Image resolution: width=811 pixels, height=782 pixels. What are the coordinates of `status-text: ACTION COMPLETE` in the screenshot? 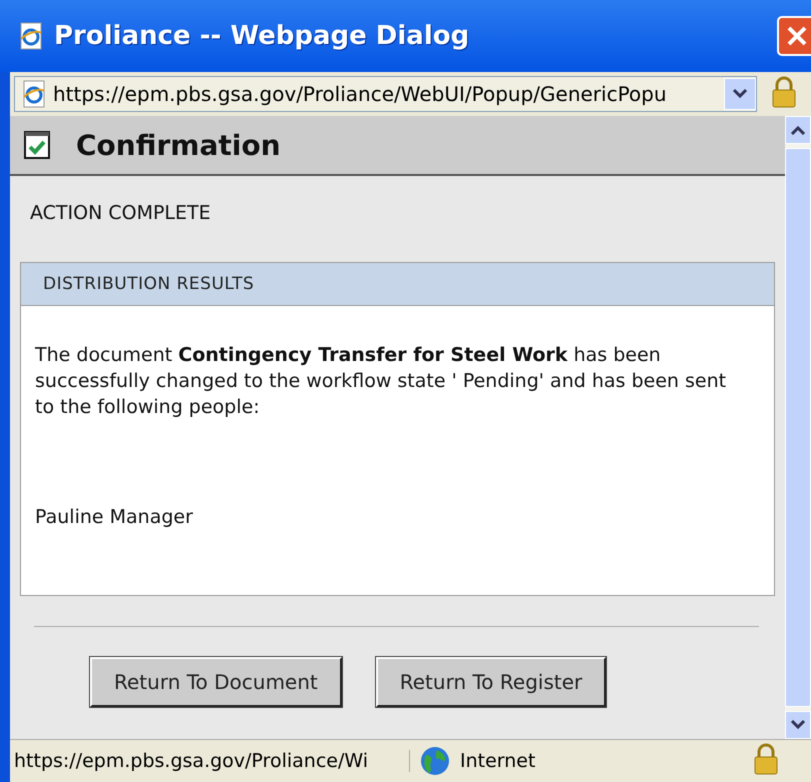 It's located at (121, 213).